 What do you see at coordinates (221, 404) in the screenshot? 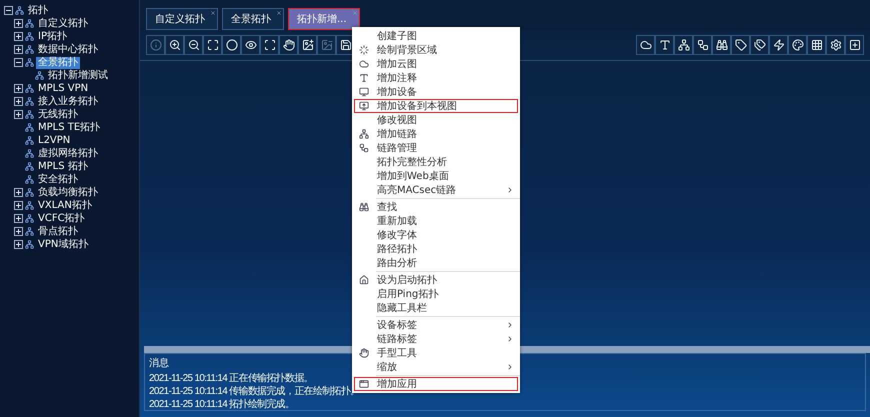
I see `log-line: 2021-11-25 10:11:14 拓扑绘制完成。` at bounding box center [221, 404].